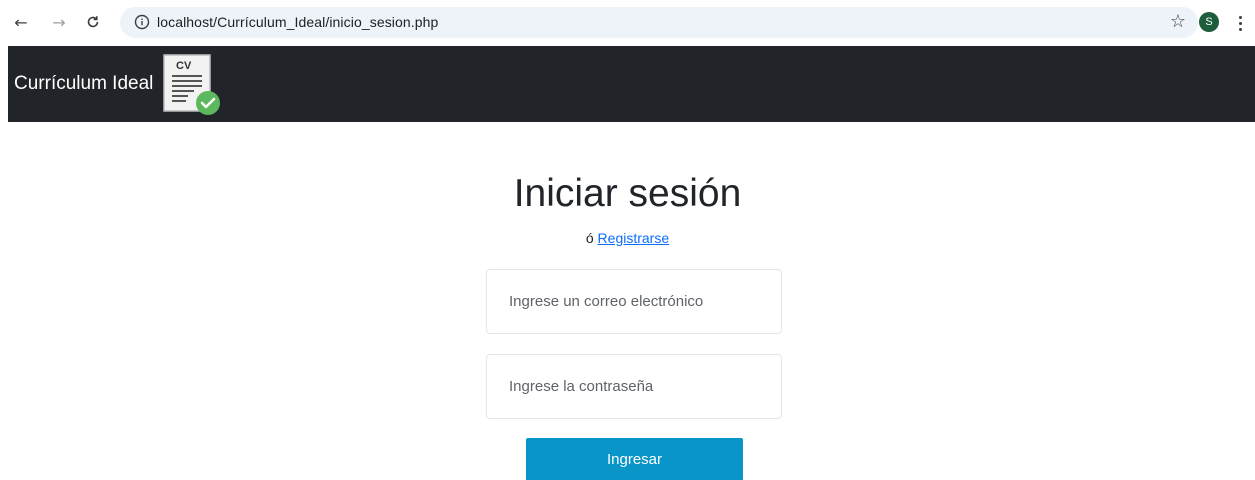 Image resolution: width=1255 pixels, height=480 pixels. Describe the element at coordinates (83, 84) in the screenshot. I see `brand-name: Currículum Ideal` at that location.